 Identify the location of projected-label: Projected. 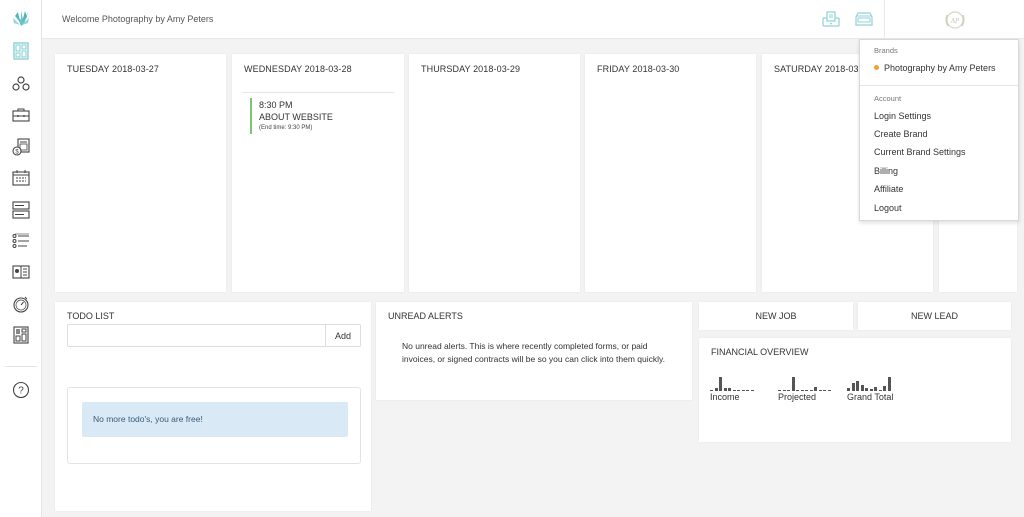
(797, 397).